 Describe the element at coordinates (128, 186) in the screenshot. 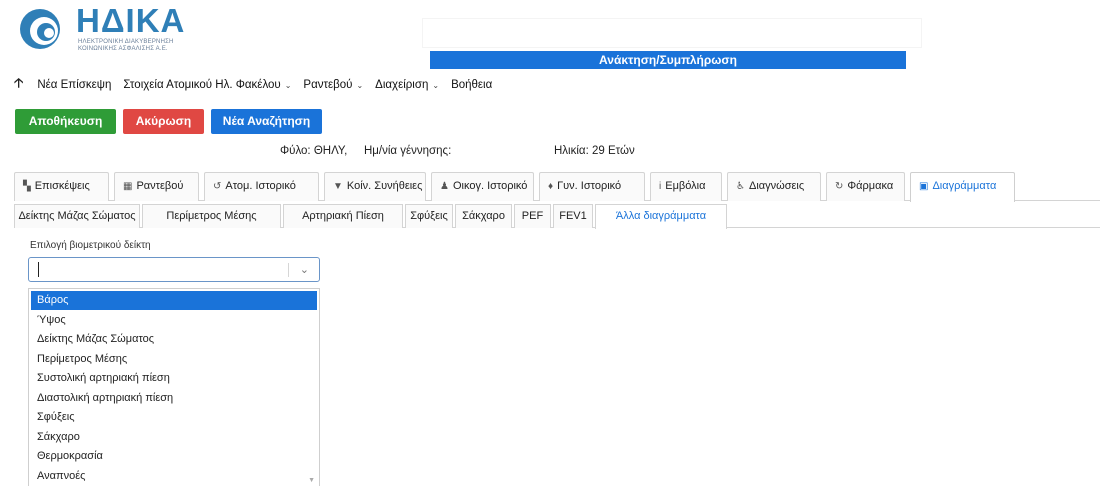

I see `calendar-icon: ▦` at that location.